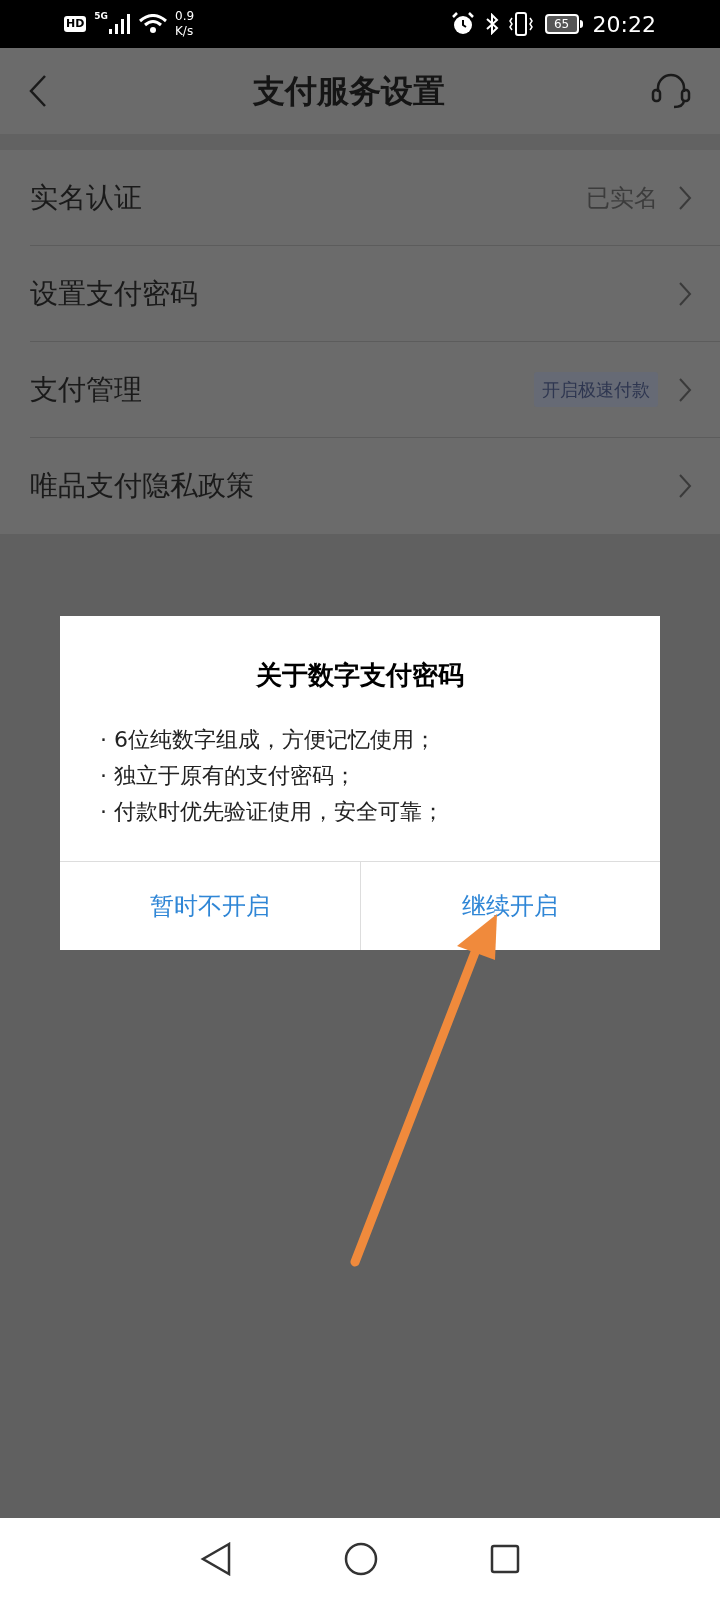  Describe the element at coordinates (462, 24) in the screenshot. I see `alarm-icon` at that location.